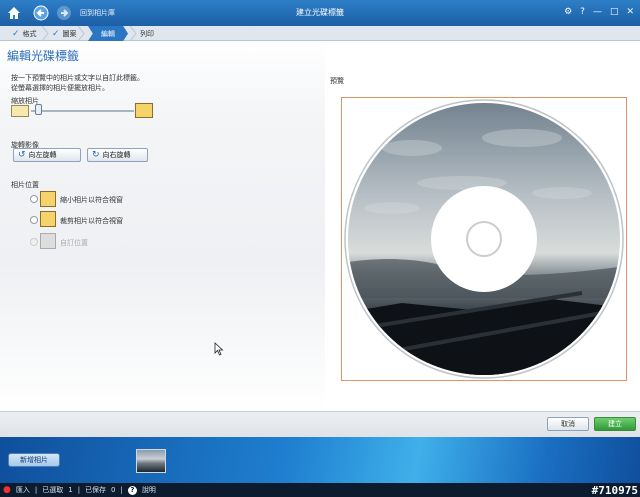 The image size is (640, 497). Describe the element at coordinates (77, 78) in the screenshot. I see `instruction-text: 按一下預覽中的相片或文字以自訂此標籤。` at that location.